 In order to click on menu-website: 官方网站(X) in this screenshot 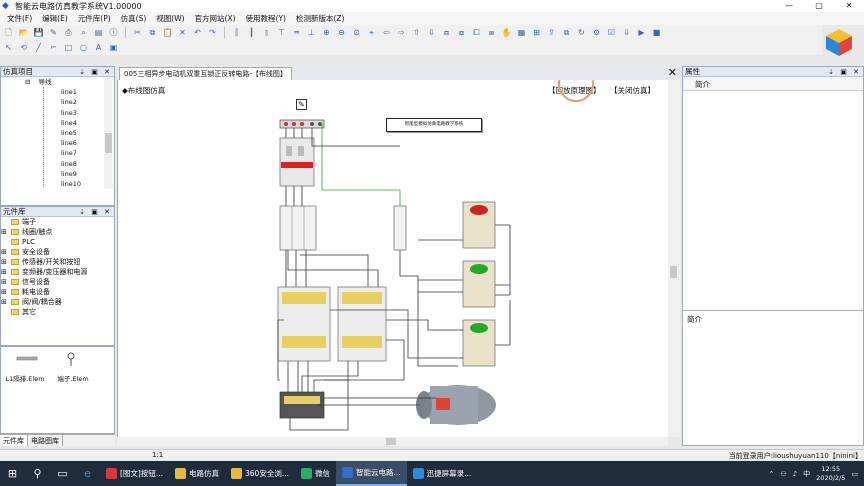, I will do `click(215, 18)`.